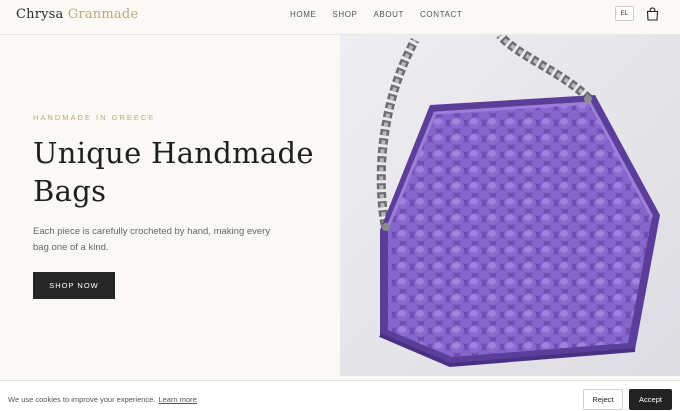 The image size is (680, 411). I want to click on hero-title-line1: Unique Handmade, so click(173, 153).